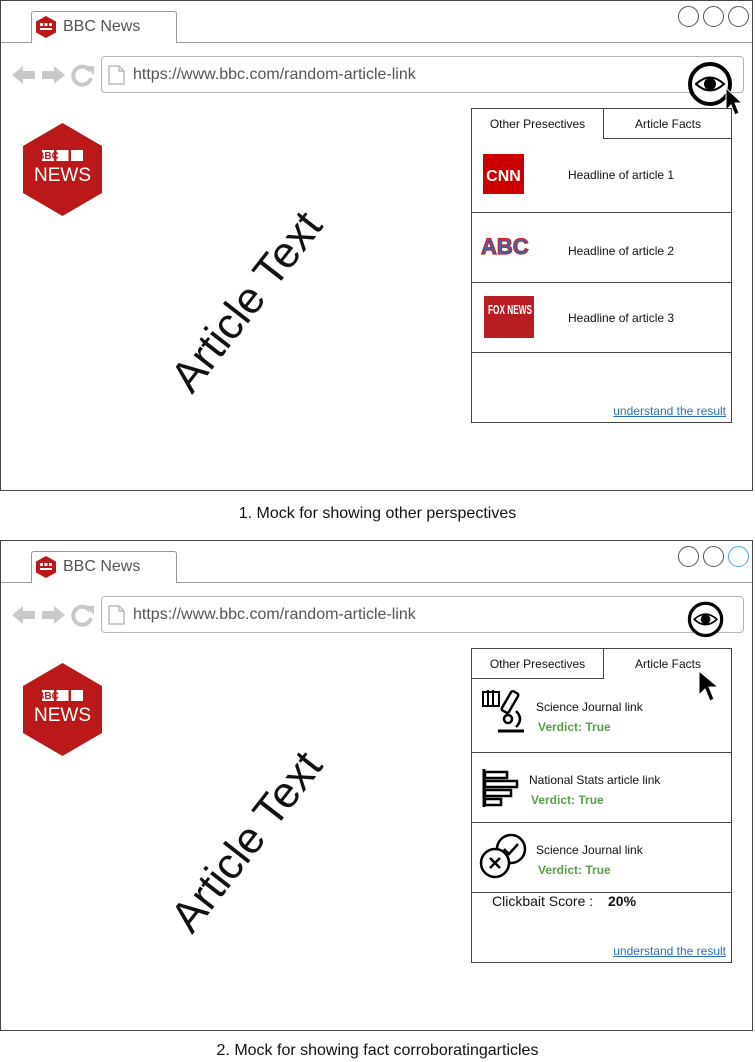  I want to click on headline-link: Headline of article 1, so click(621, 175).